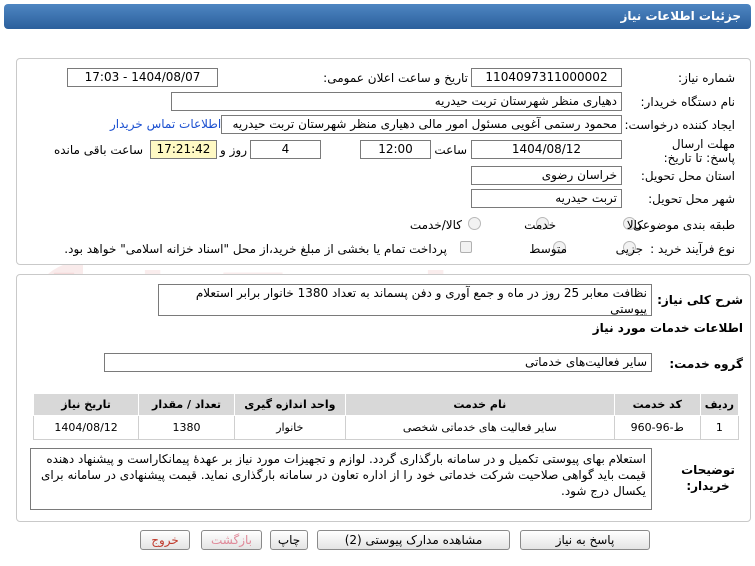  Describe the element at coordinates (86, 427) in the screenshot. I see `cell-date: 1404/08/12` at that location.